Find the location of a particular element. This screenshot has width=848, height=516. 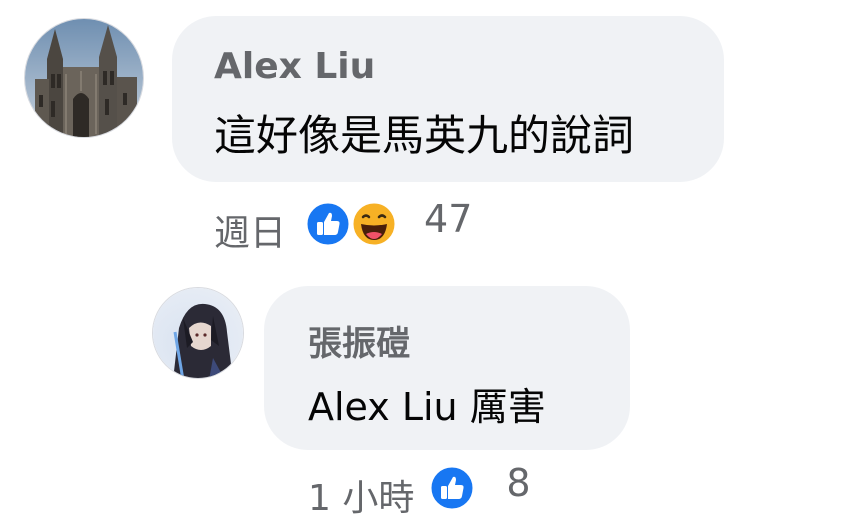

comment-text: 這好像是馬英九的說詞 is located at coordinates (424, 135).